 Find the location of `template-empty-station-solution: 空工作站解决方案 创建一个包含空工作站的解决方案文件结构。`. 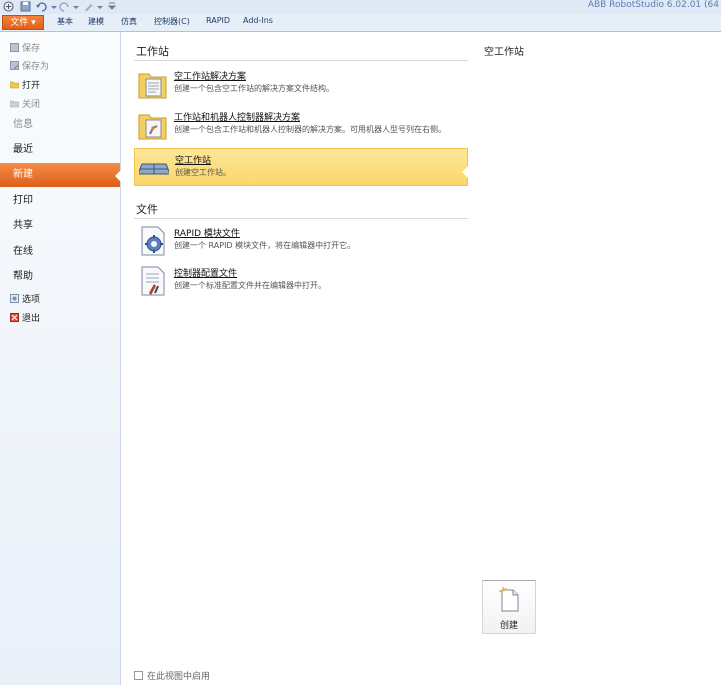

template-empty-station-solution: 空工作站解决方案 创建一个包含空工作站的解决方案文件结构。 is located at coordinates (301, 84).